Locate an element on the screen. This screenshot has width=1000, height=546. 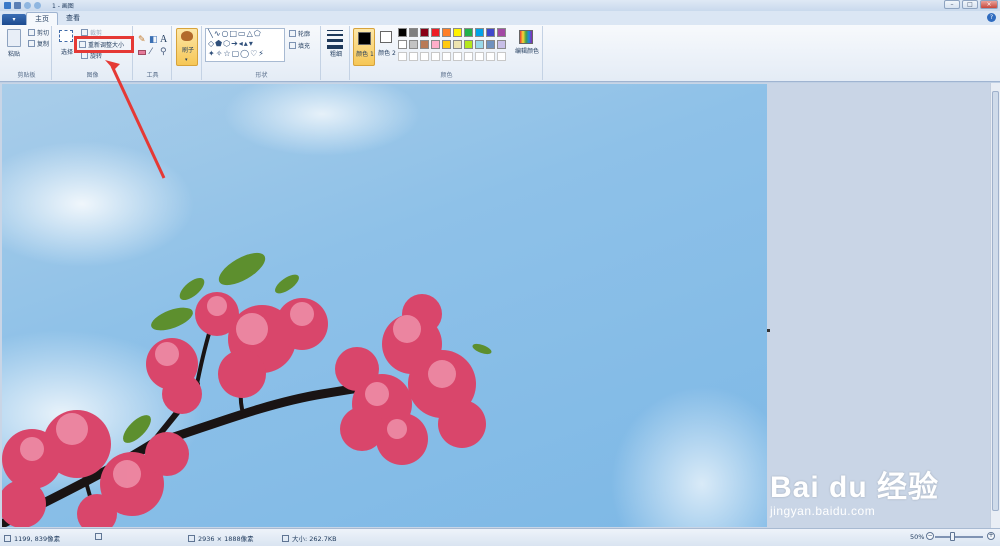
zoom-slider is located at coordinates (959, 537).